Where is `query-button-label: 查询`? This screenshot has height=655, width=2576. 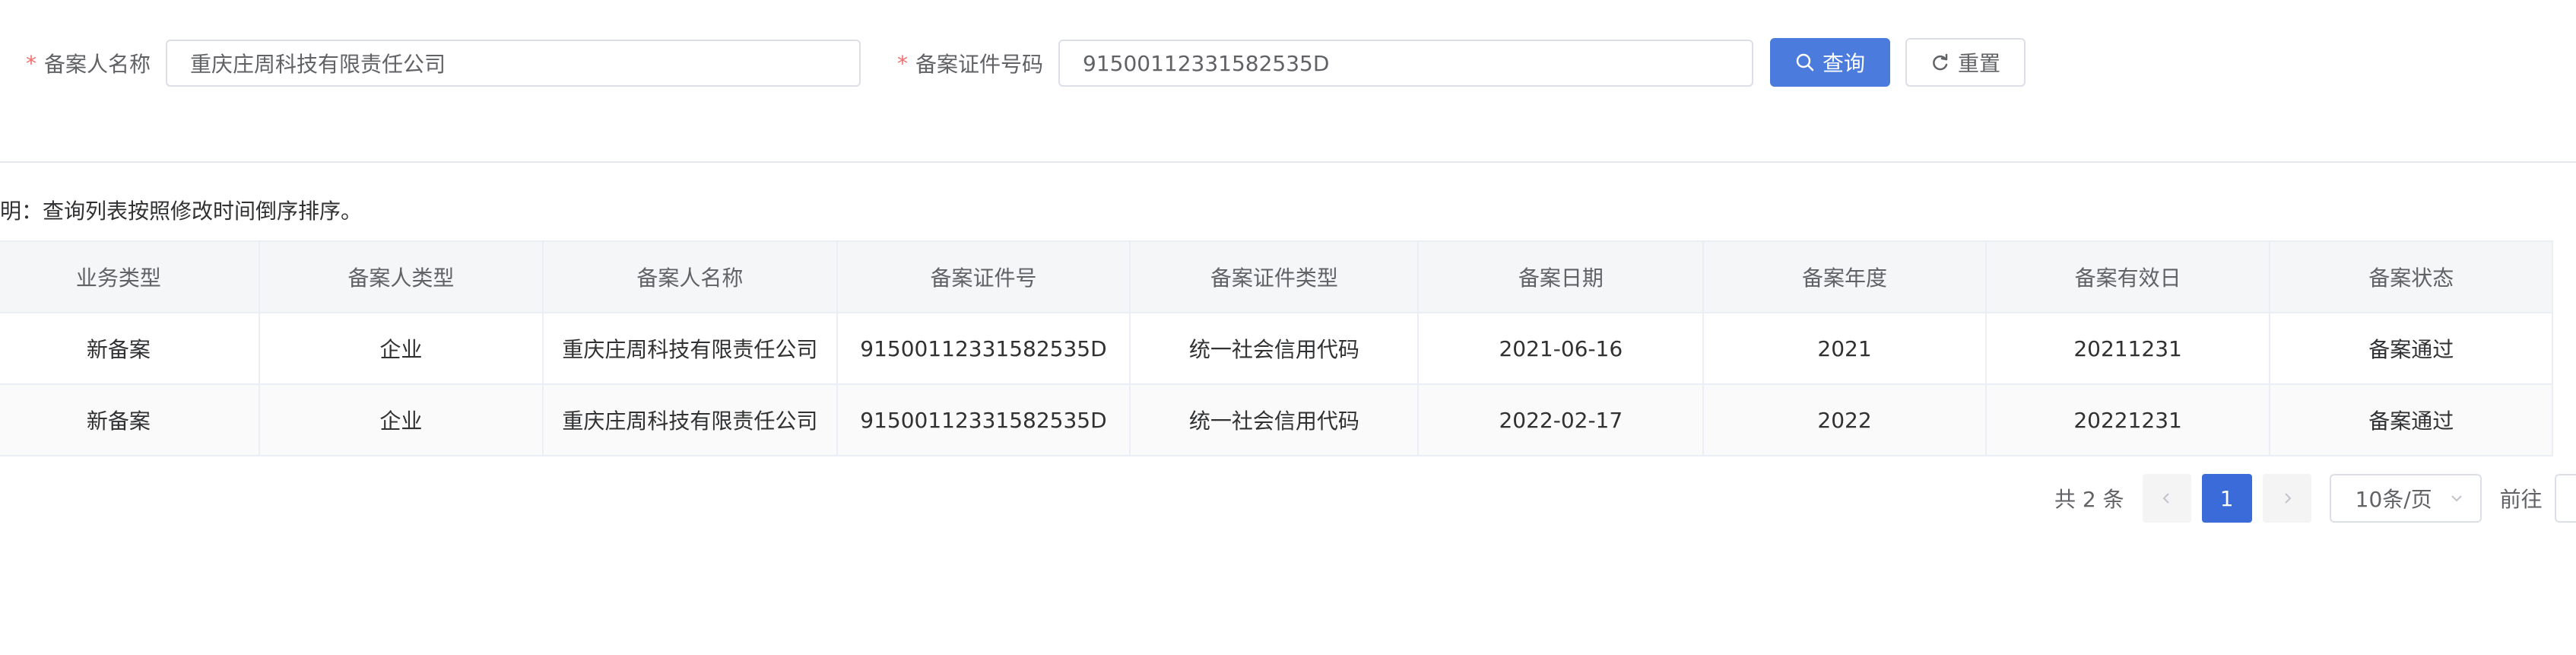
query-button-label: 查询 is located at coordinates (1844, 63).